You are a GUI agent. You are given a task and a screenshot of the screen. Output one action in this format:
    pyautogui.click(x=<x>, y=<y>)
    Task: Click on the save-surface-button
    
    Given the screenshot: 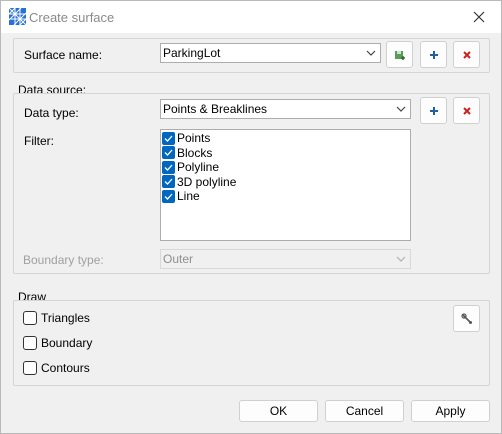 What is the action you would take?
    pyautogui.click(x=399, y=54)
    